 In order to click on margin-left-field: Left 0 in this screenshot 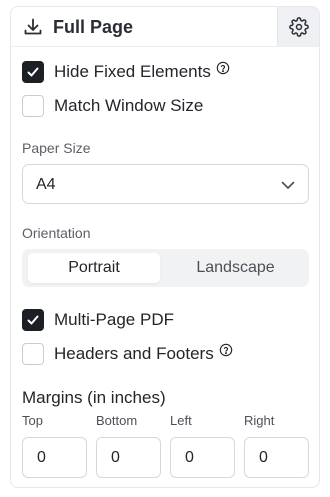, I will do `click(202, 445)`.